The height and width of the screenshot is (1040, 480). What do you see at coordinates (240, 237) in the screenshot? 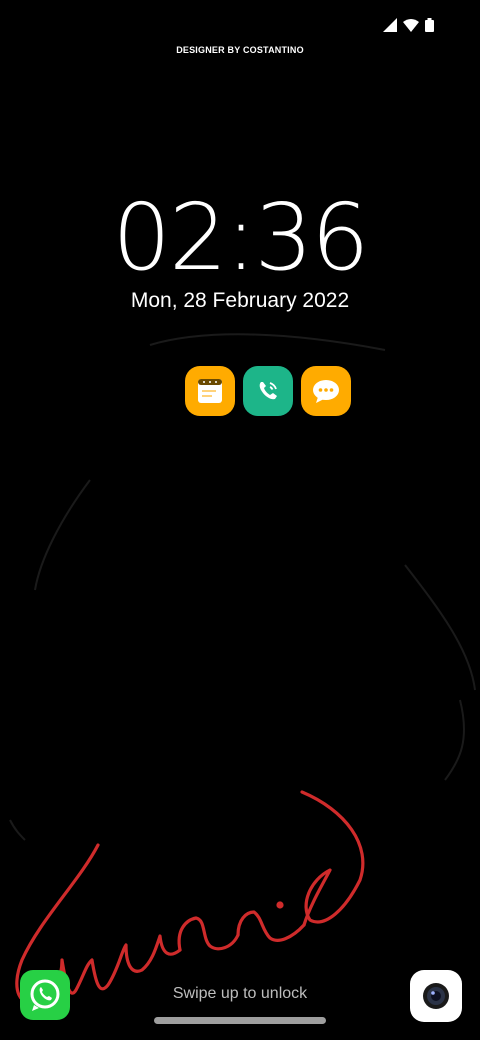
I see `clock-time: 02:36` at bounding box center [240, 237].